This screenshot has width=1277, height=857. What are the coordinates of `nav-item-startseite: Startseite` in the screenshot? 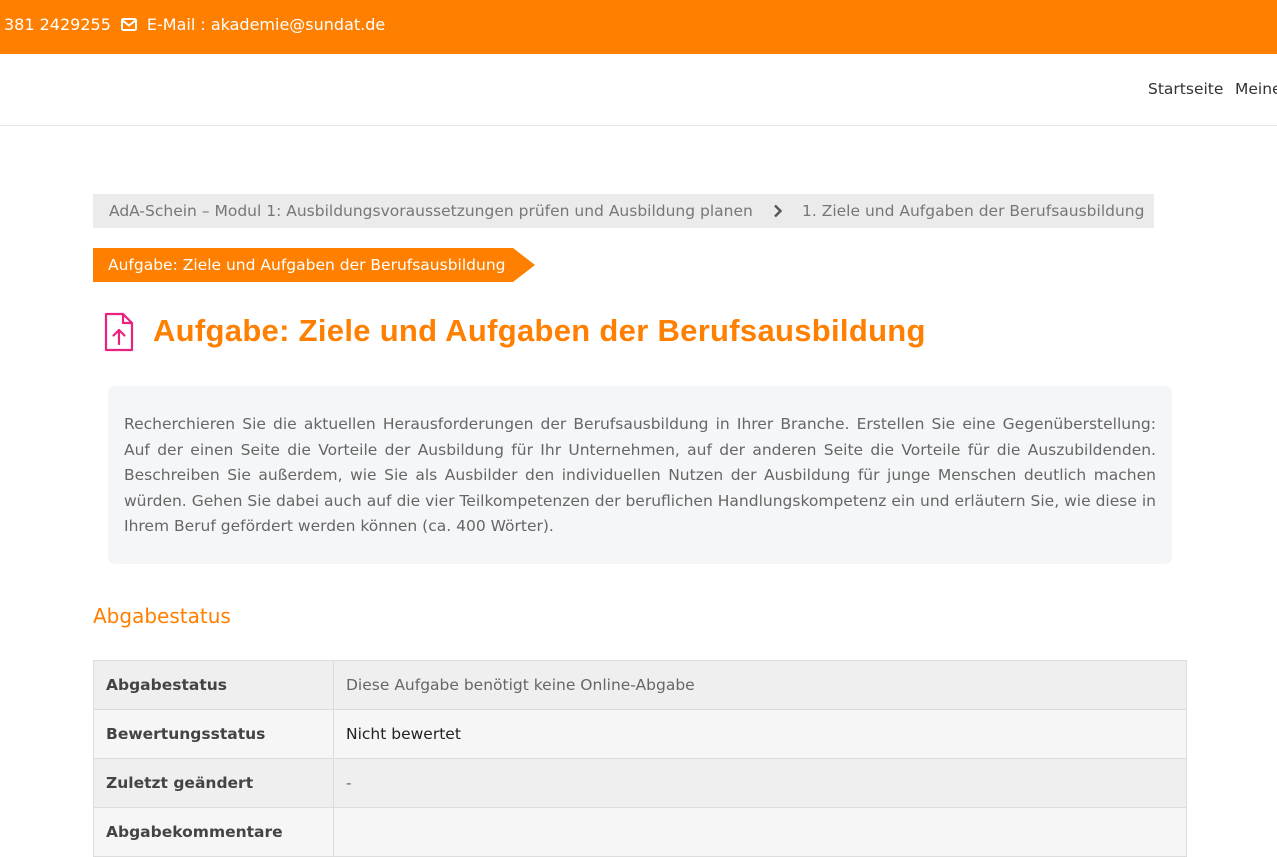 It's located at (1185, 89).